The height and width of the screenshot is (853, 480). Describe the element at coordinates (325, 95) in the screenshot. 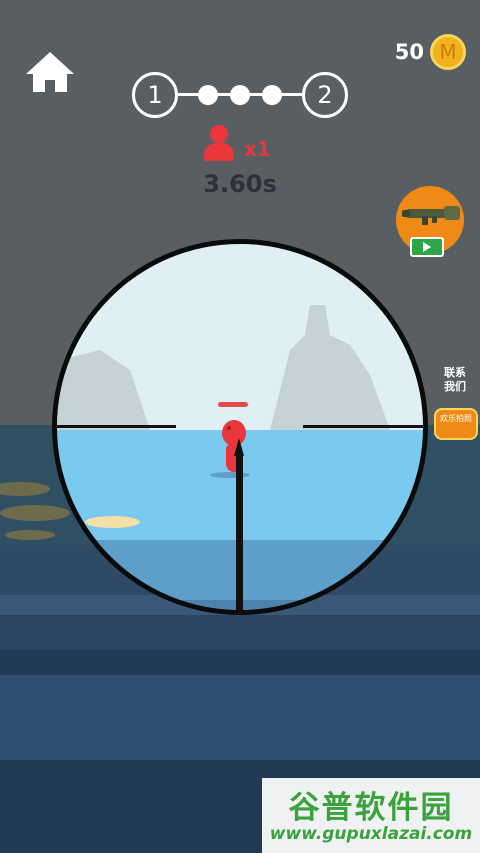

I see `stage-next: 2` at that location.